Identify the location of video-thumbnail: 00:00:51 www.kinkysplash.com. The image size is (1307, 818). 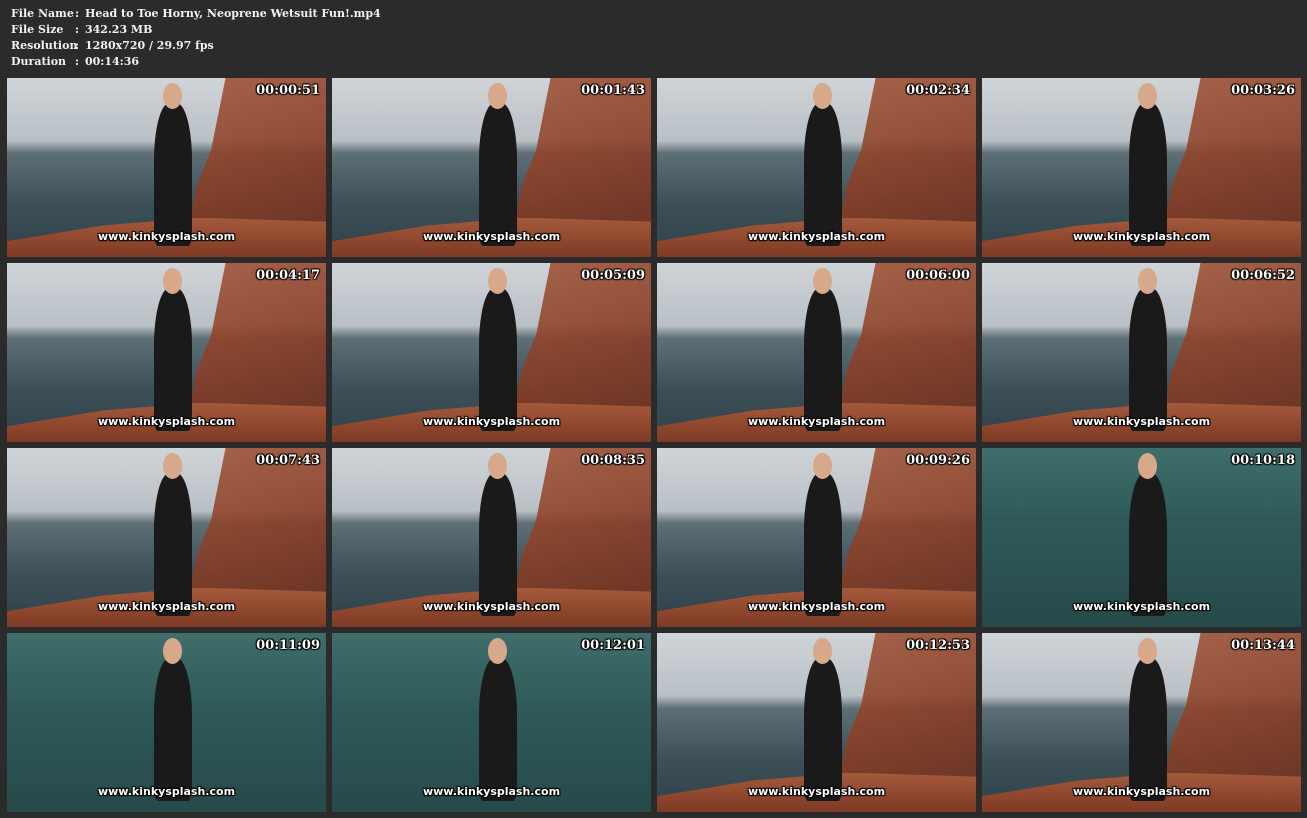
(166, 167).